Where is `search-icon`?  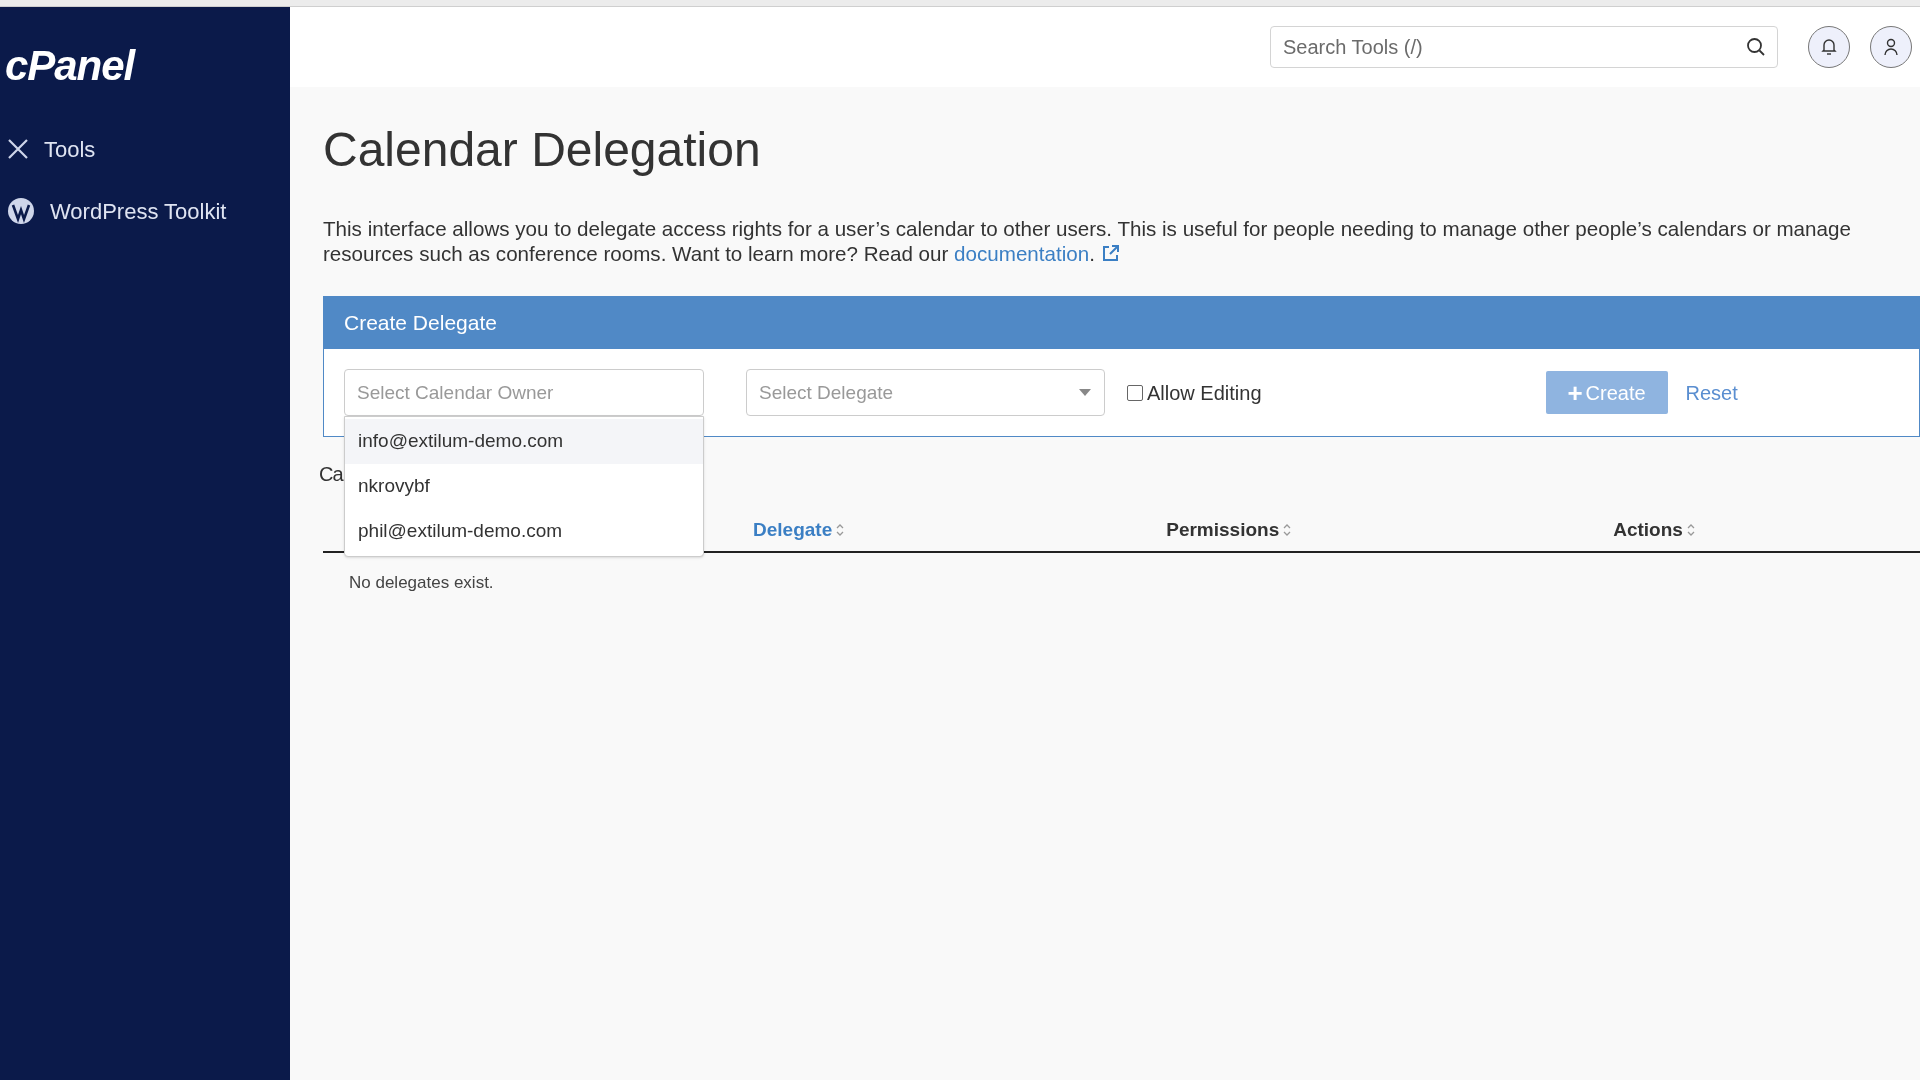
search-icon is located at coordinates (1756, 47).